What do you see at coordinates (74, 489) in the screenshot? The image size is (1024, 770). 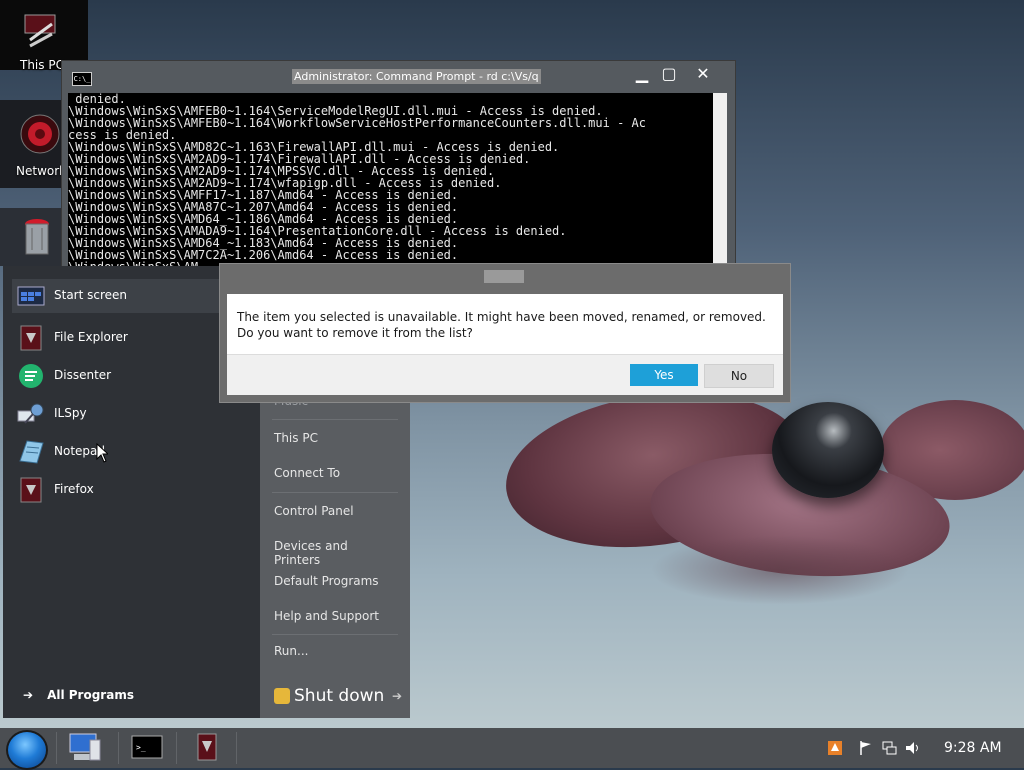 I see `start-item-label: Firefox` at bounding box center [74, 489].